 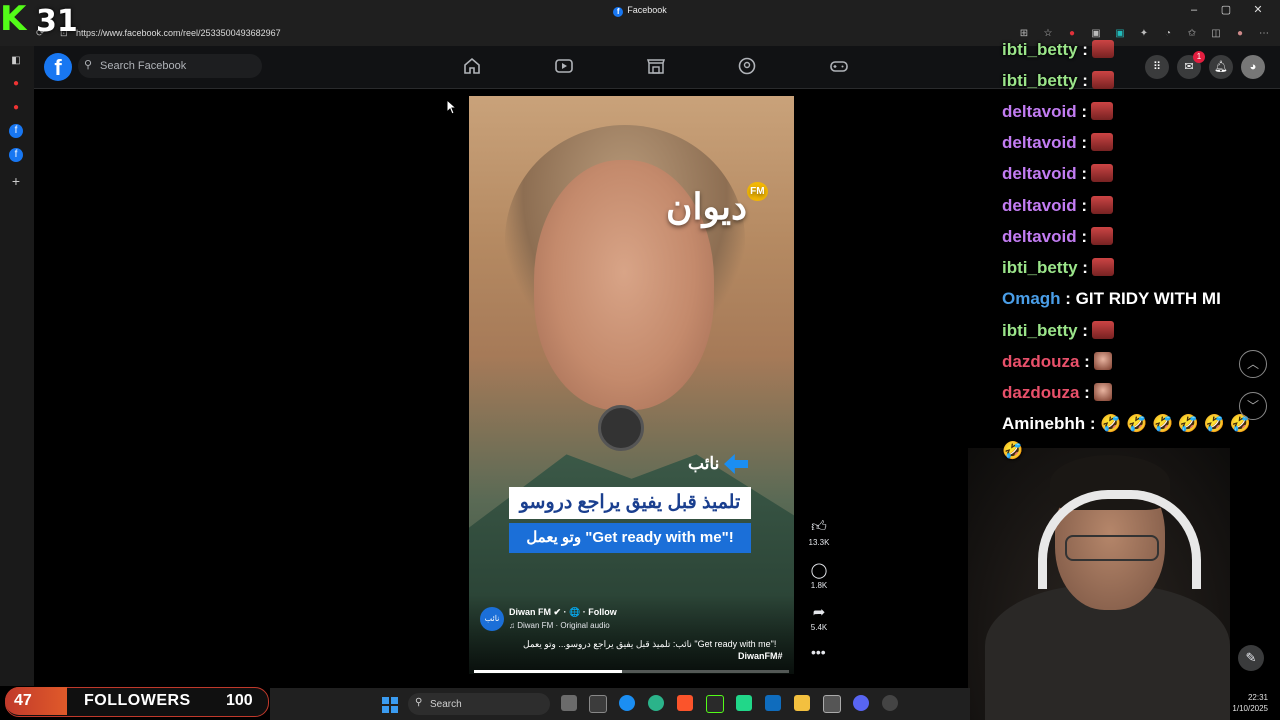 What do you see at coordinates (618, 12) in the screenshot?
I see `facebook-favicon-icon: f` at bounding box center [618, 12].